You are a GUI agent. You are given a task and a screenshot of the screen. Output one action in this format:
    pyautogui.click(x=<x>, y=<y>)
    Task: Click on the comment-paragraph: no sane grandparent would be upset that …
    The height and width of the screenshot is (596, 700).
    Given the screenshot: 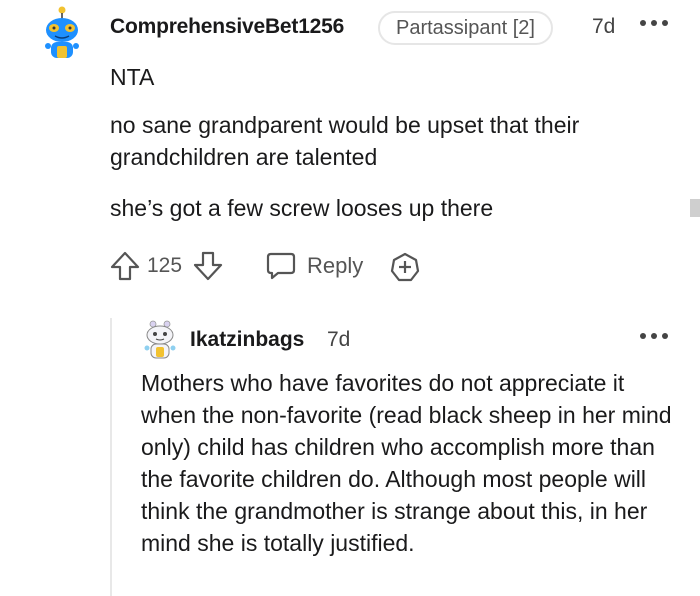 What is the action you would take?
    pyautogui.click(x=345, y=141)
    